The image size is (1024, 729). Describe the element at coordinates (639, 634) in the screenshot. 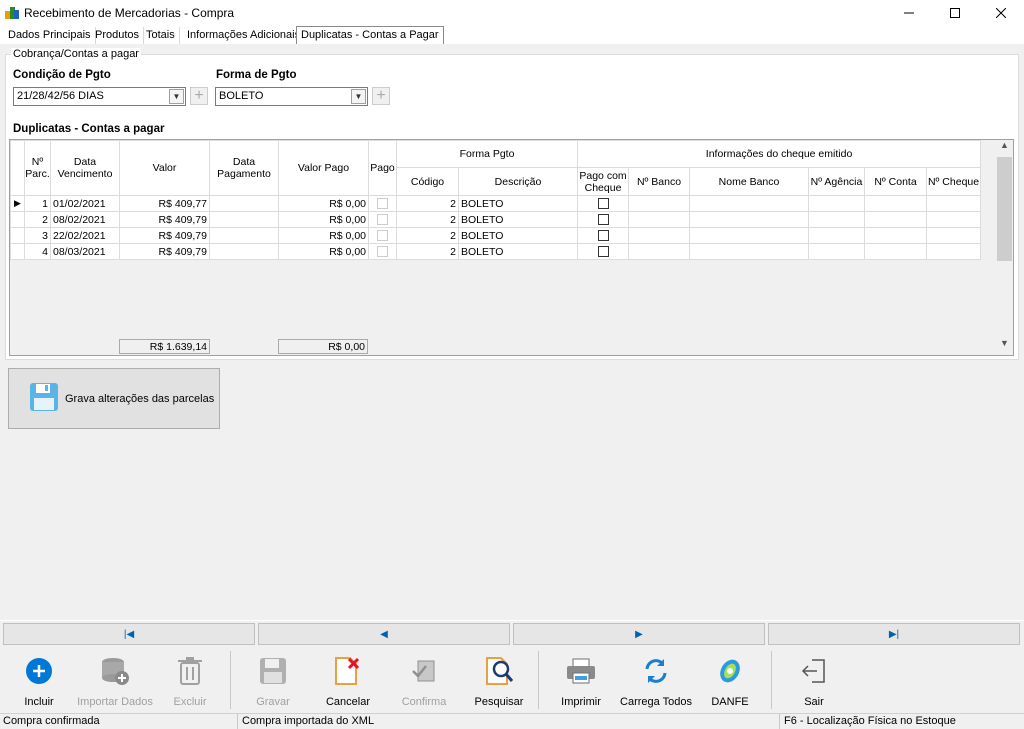

I see `next-record-button: ▶` at that location.